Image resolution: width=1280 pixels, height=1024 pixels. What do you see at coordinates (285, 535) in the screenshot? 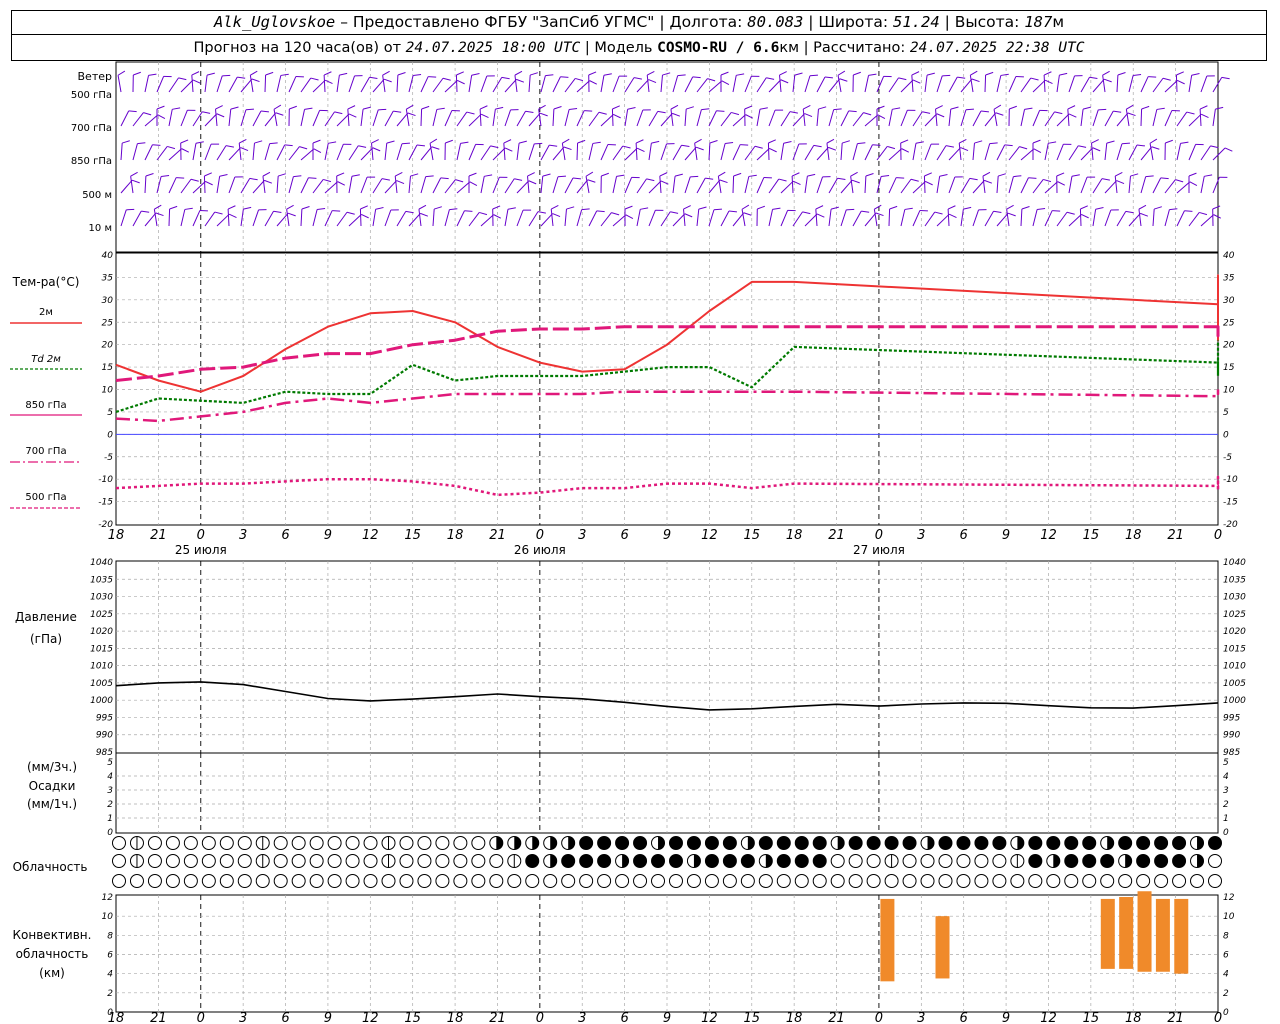
I see `x-tick-label: 6` at bounding box center [285, 535].